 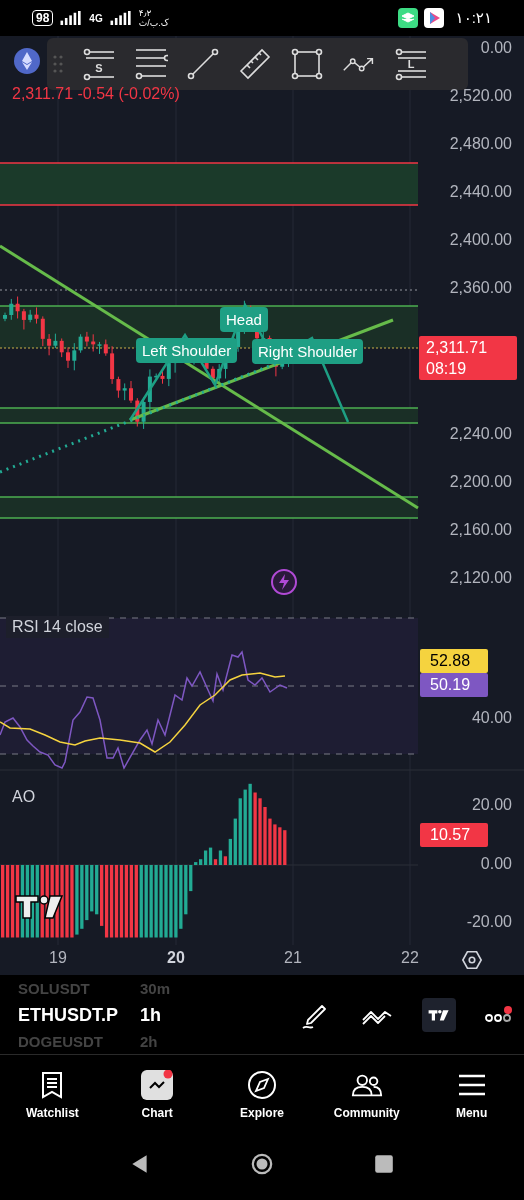 I want to click on compass-icon, so click(x=262, y=1085).